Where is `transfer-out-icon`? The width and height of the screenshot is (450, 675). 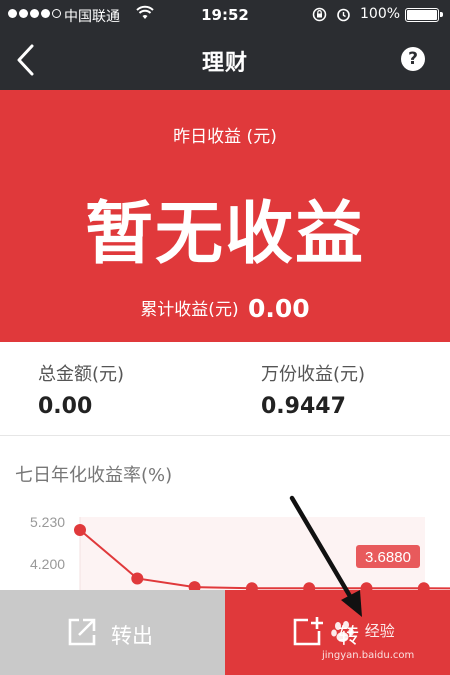
transfer-out-icon is located at coordinates (82, 632).